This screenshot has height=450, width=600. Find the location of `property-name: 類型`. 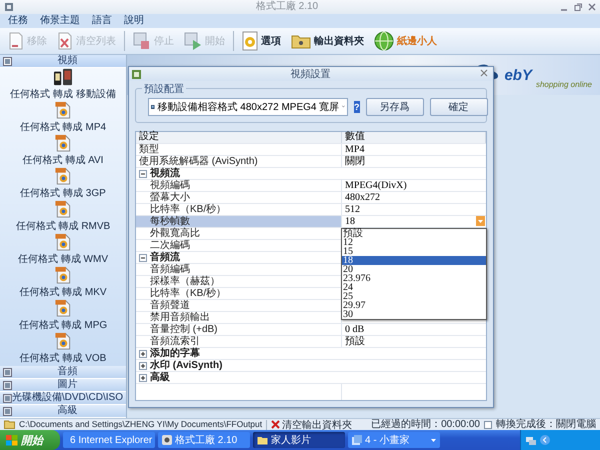

property-name: 類型 is located at coordinates (239, 149).